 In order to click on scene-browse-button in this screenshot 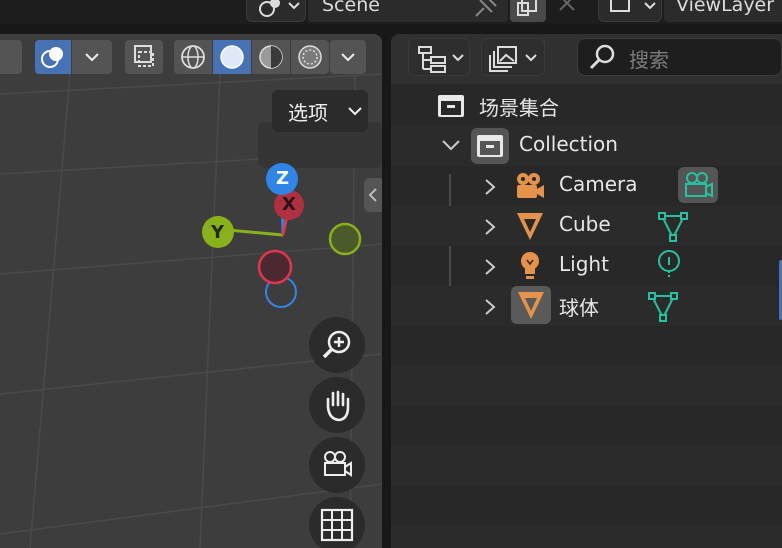, I will do `click(276, 11)`.